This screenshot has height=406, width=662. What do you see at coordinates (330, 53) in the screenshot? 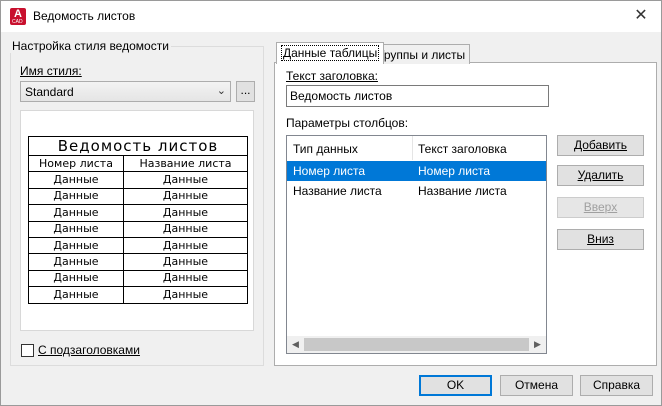
I see `tab-table-data: Данные таблицы` at bounding box center [330, 53].